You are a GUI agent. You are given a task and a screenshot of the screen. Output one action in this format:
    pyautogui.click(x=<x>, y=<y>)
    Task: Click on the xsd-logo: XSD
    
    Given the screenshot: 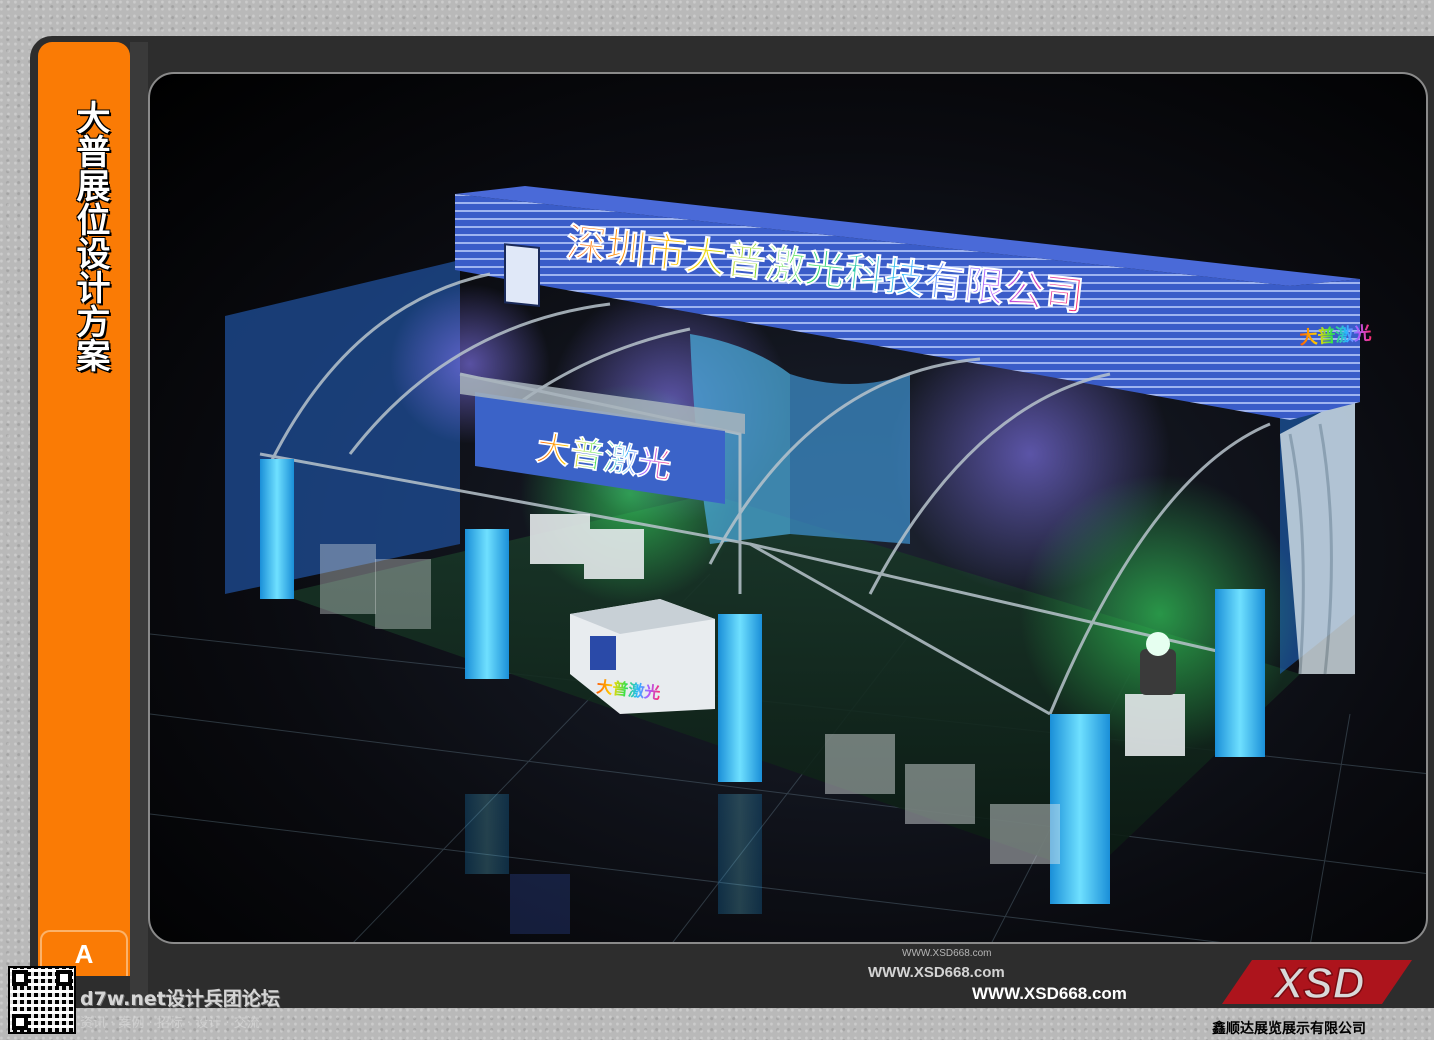 What is the action you would take?
    pyautogui.click(x=1317, y=983)
    